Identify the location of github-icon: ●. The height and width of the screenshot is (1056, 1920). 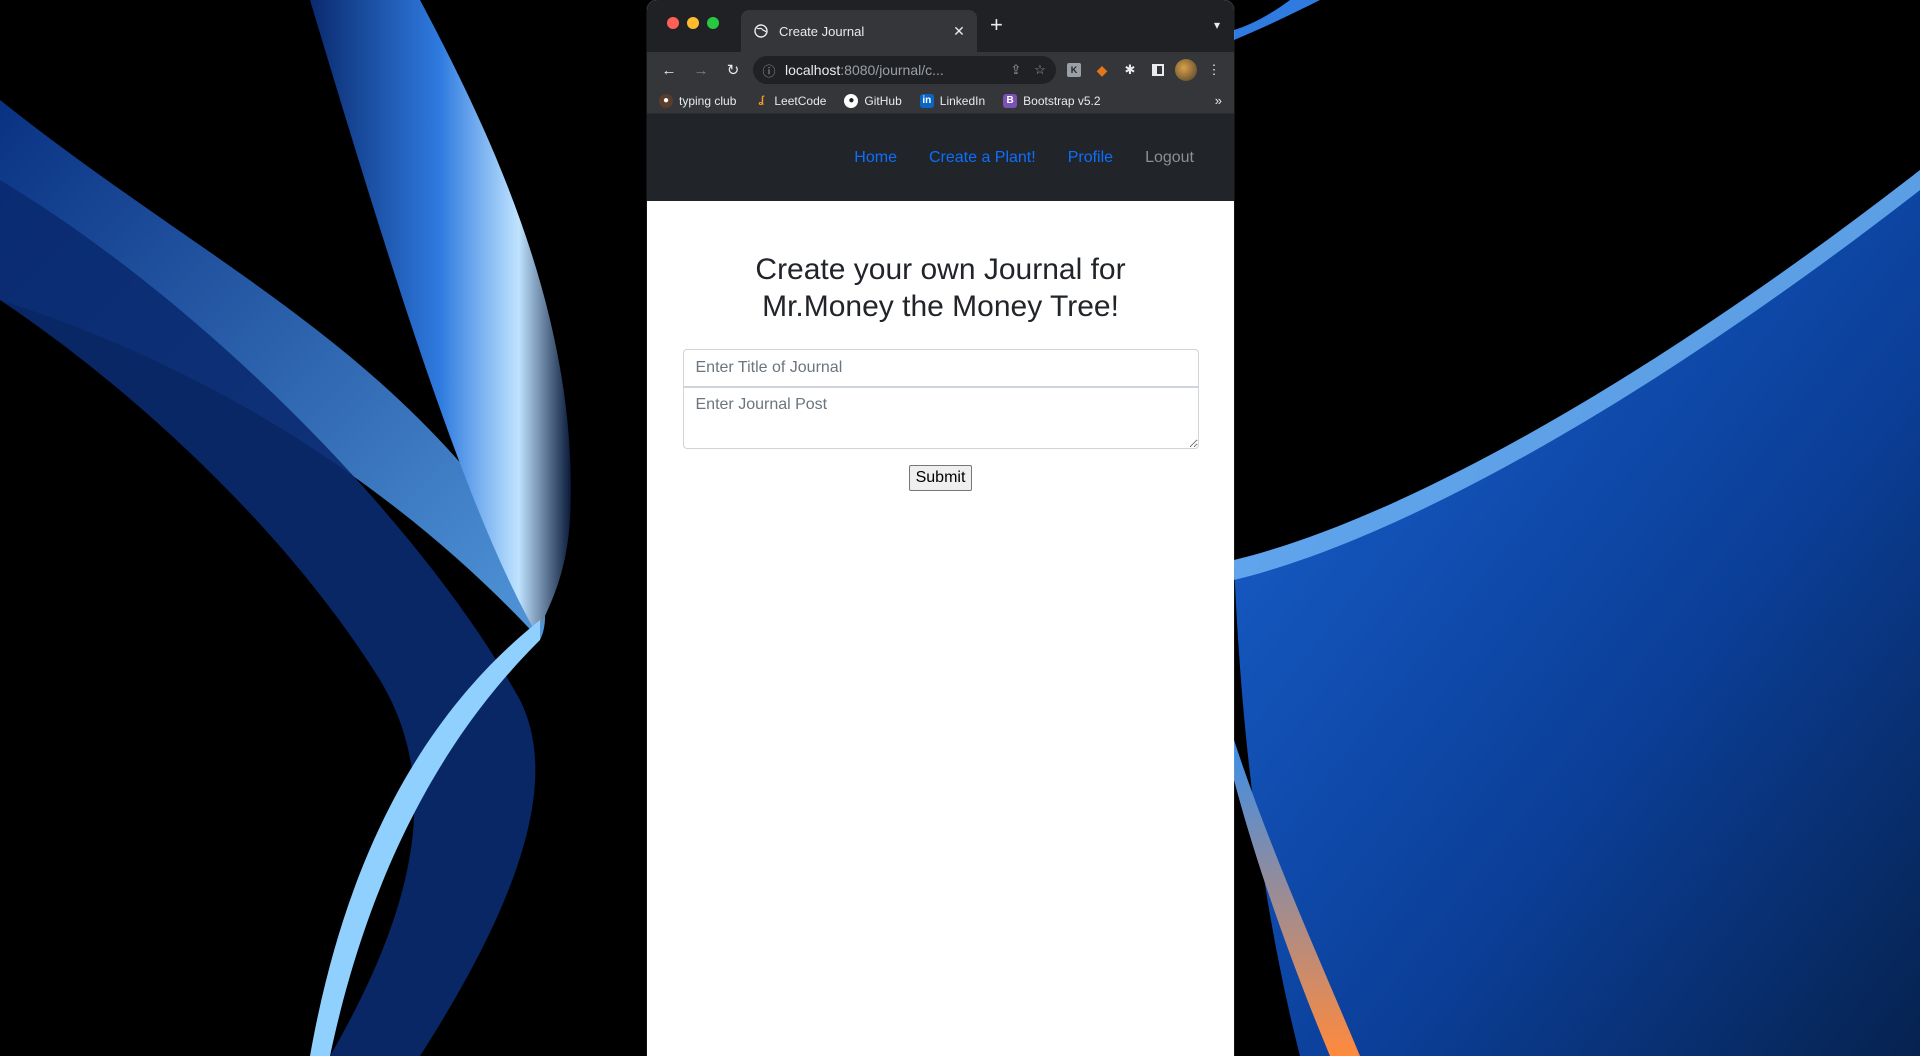
(851, 100).